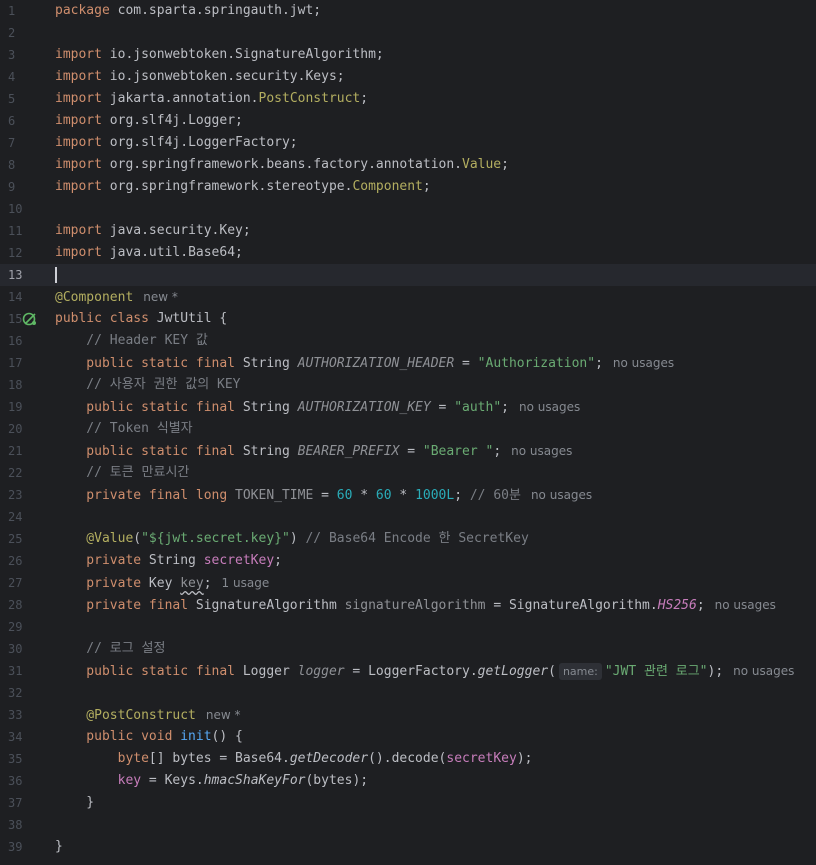  Describe the element at coordinates (15, 781) in the screenshot. I see `line-number: 36` at that location.